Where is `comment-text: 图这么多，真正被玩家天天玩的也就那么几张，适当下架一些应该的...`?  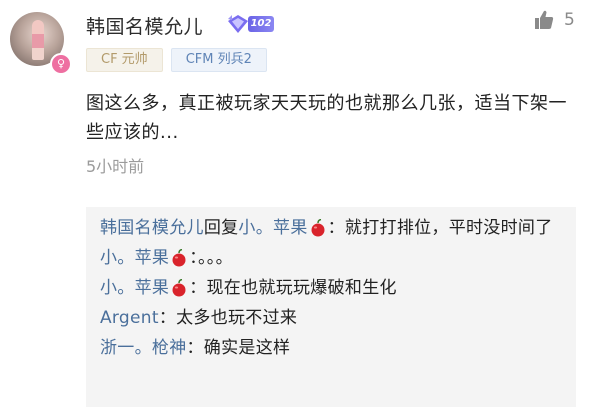
comment-text: 图这么多，真正被玩家天天玩的也就那么几张，适当下架一些应该的... is located at coordinates (326, 118).